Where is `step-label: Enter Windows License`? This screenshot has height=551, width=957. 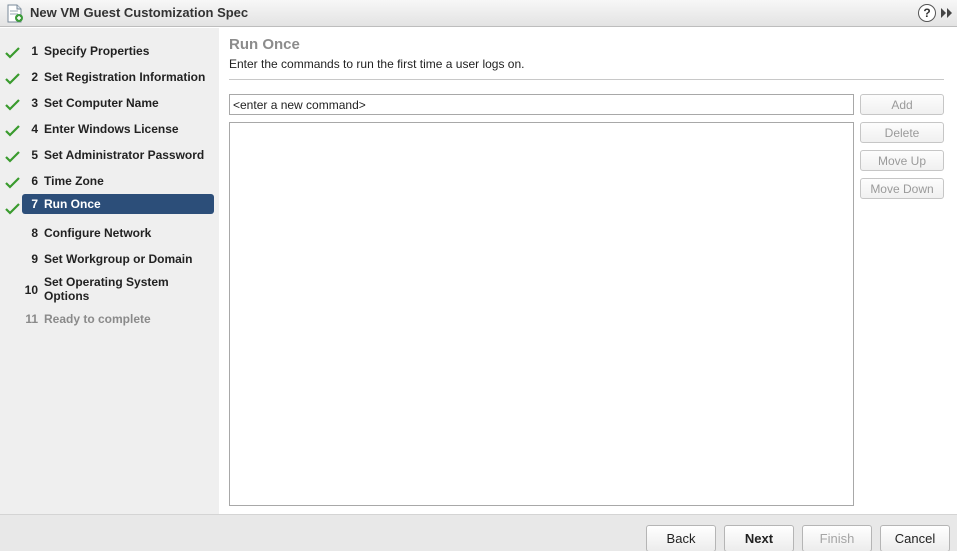
step-label: Enter Windows License is located at coordinates (111, 129).